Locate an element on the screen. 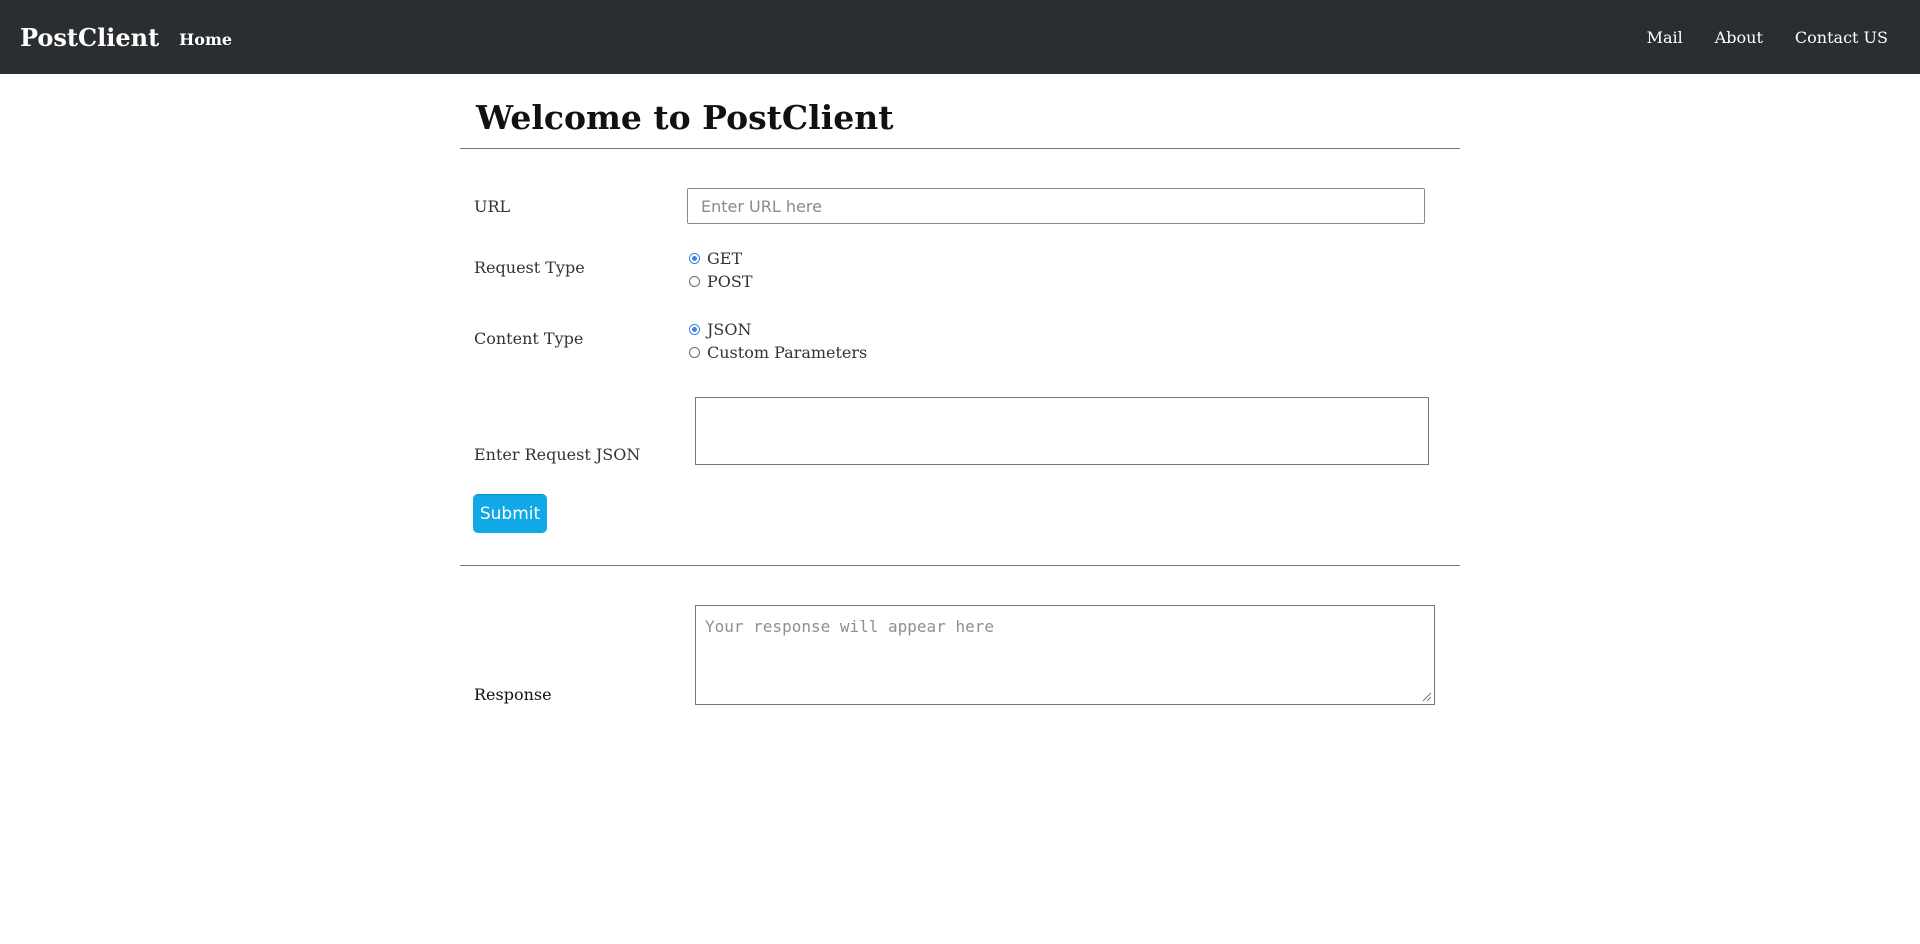 The height and width of the screenshot is (944, 1920). radio-get-label: GET is located at coordinates (725, 258).